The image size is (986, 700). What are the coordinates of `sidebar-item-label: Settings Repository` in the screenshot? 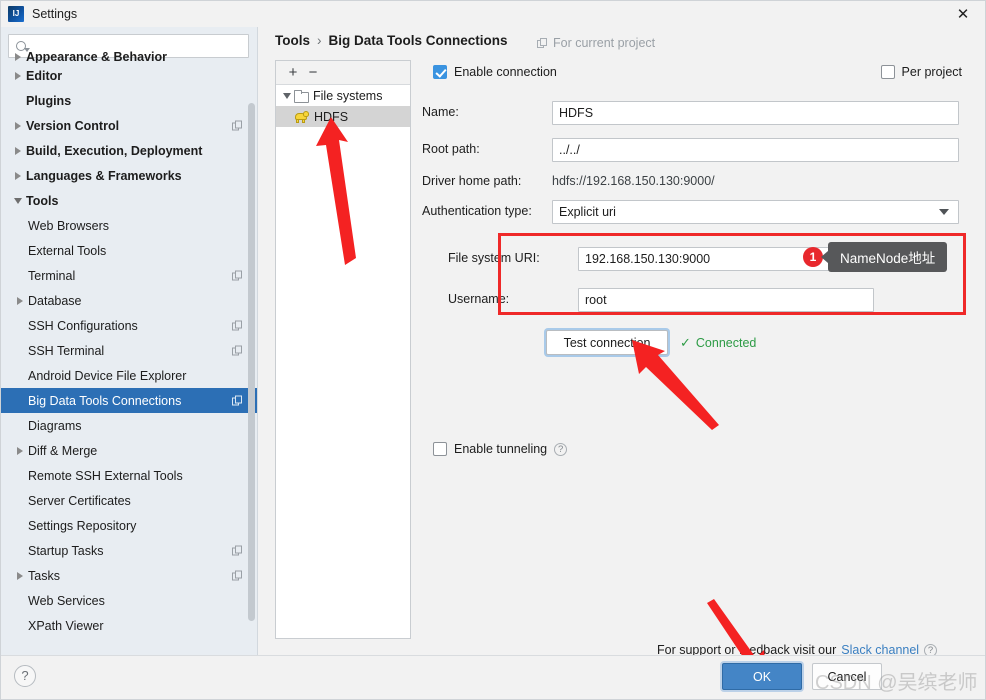 It's located at (82, 525).